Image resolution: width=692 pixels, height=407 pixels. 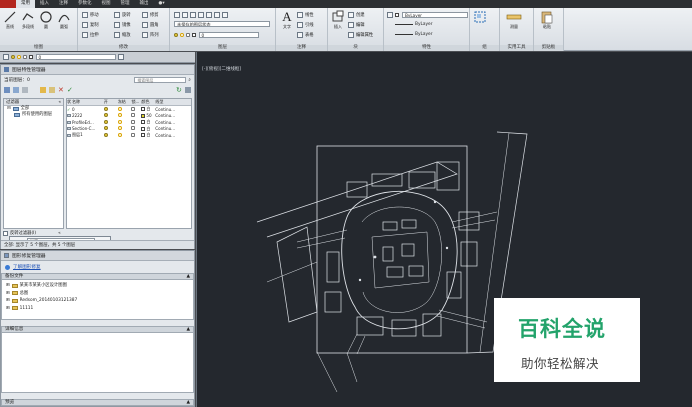 What do you see at coordinates (201, 14) in the screenshot?
I see `layer-off-icon` at bounding box center [201, 14].